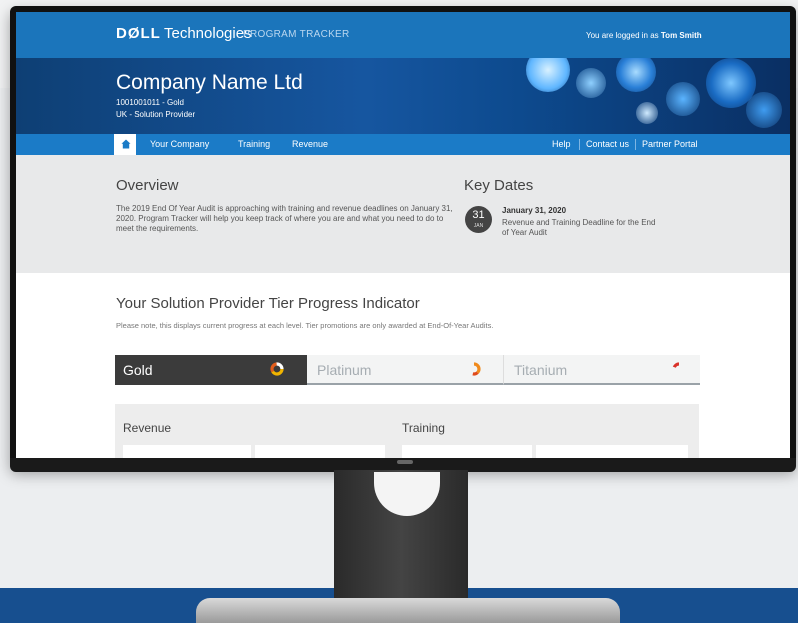 This screenshot has width=798, height=623. I want to click on tier-tab-gold: Gold, so click(211, 370).